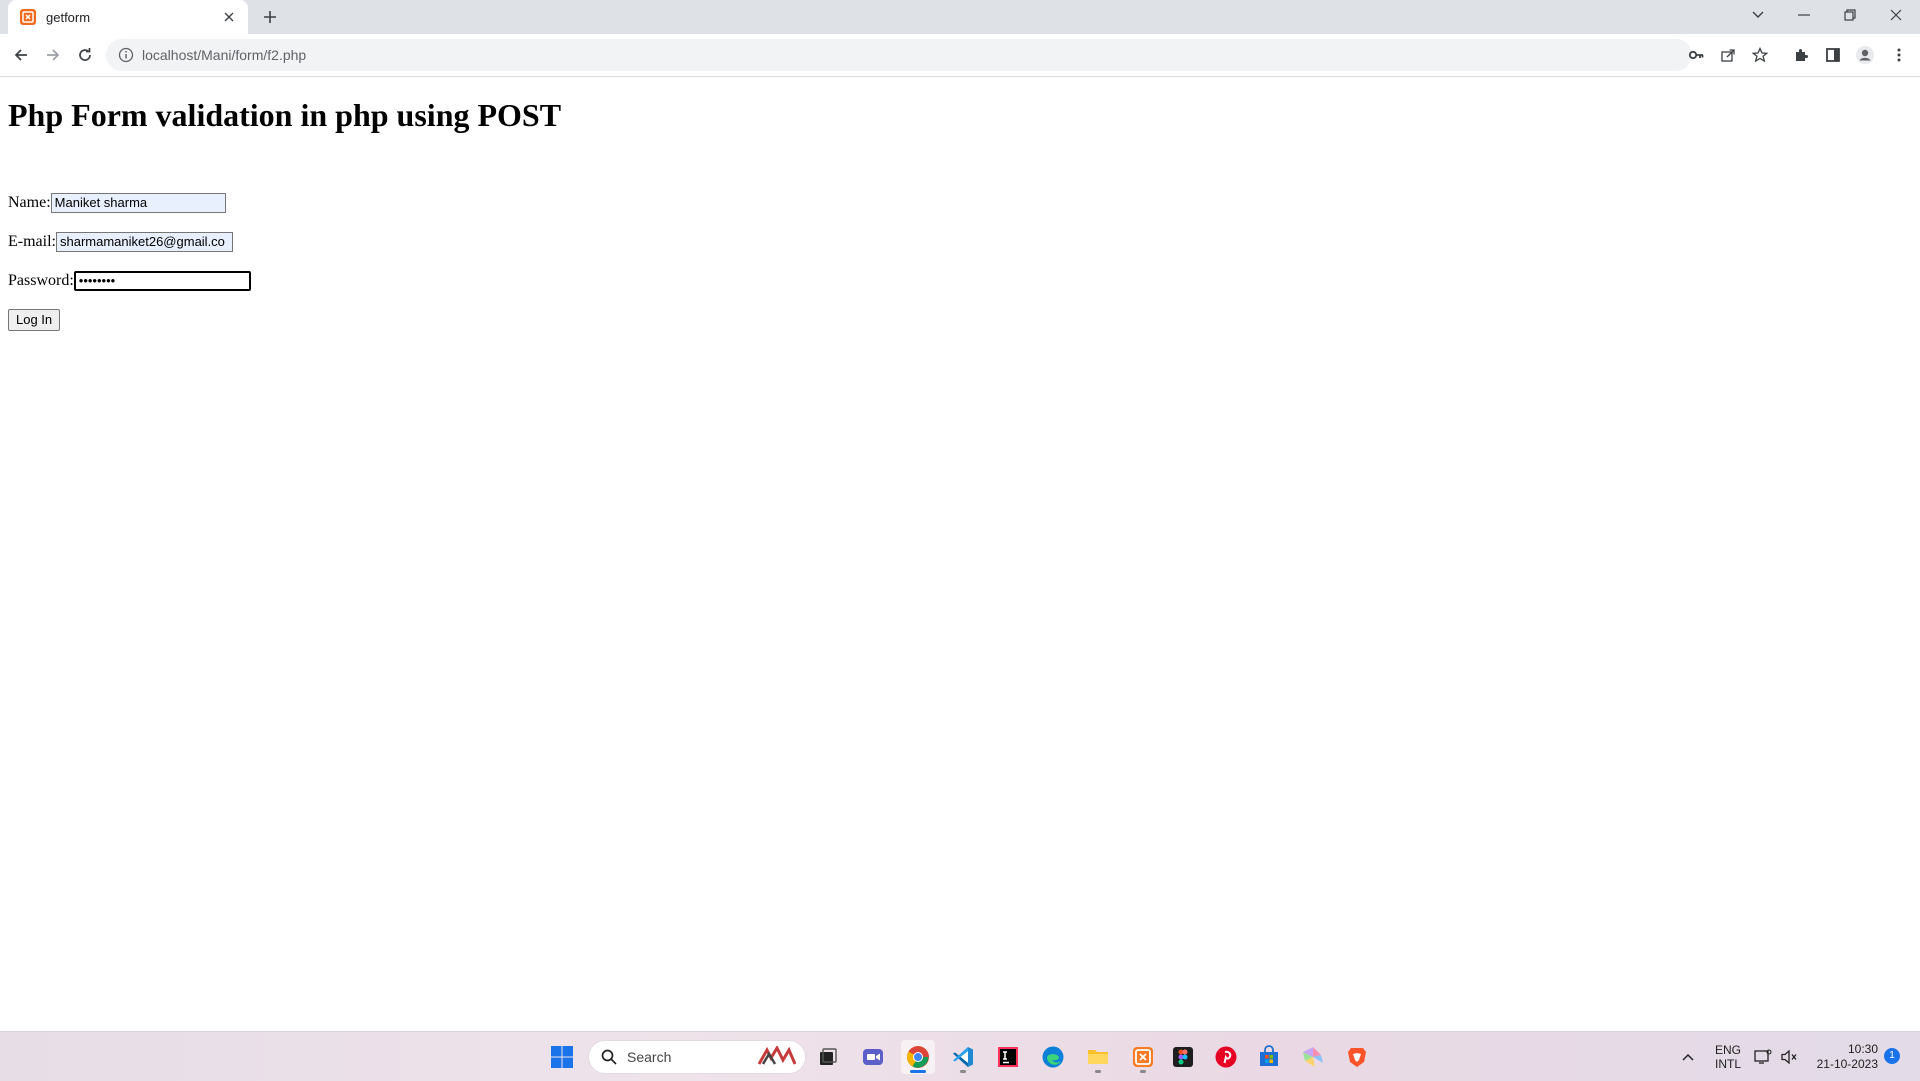 The width and height of the screenshot is (1920, 1081). I want to click on vscode-app, so click(963, 1057).